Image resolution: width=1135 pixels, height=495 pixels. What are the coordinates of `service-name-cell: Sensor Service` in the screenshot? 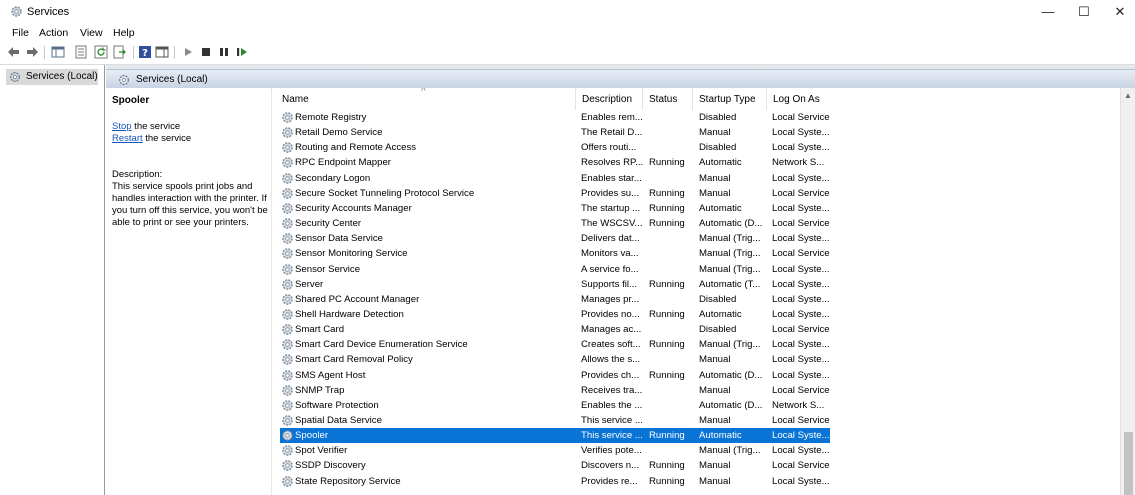 It's located at (328, 269).